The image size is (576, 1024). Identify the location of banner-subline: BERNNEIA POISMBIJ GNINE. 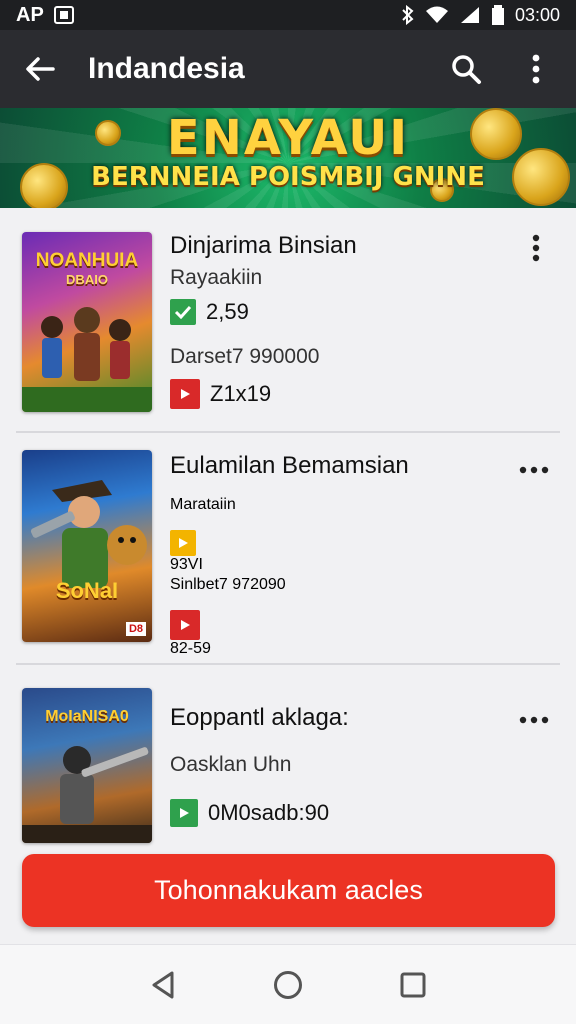
(288, 177).